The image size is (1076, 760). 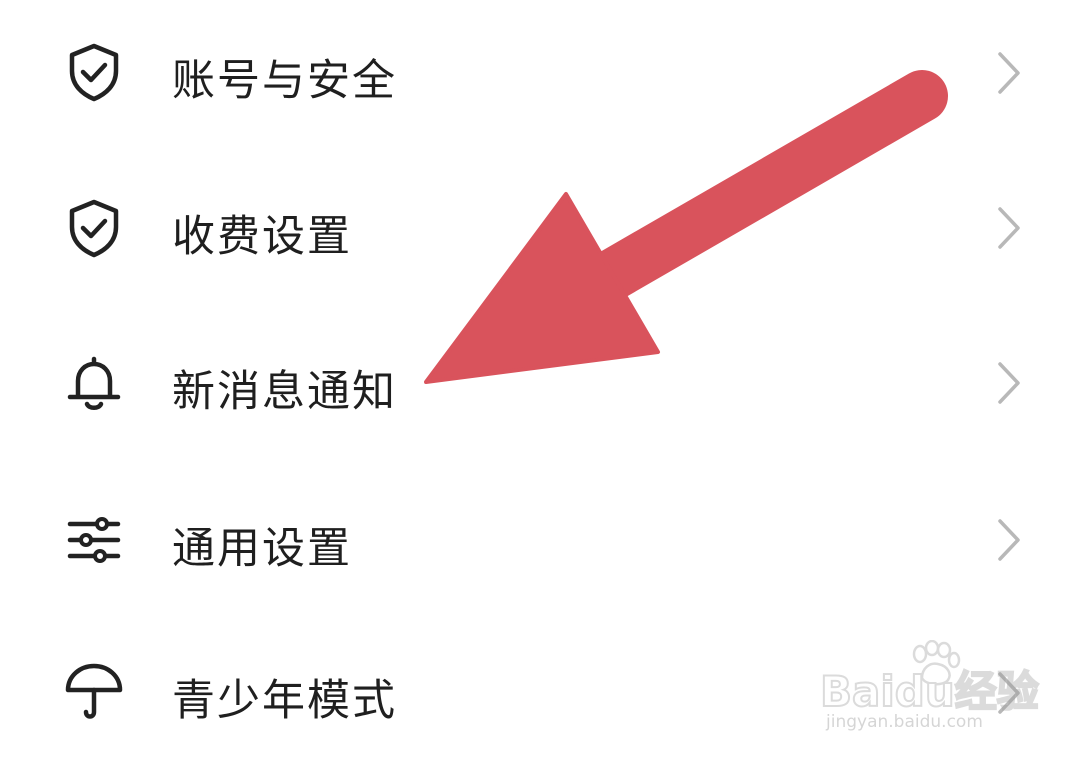 What do you see at coordinates (262, 549) in the screenshot?
I see `menu-item-label: 通用设置` at bounding box center [262, 549].